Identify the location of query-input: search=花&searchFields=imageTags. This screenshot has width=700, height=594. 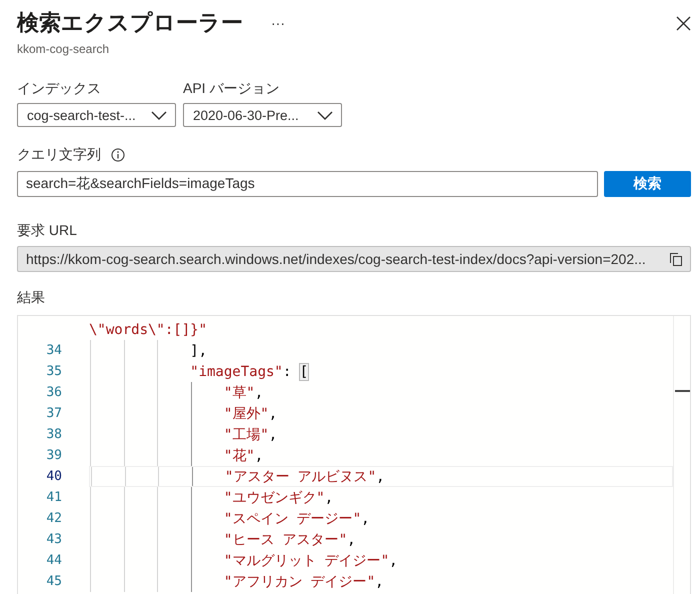
(307, 184).